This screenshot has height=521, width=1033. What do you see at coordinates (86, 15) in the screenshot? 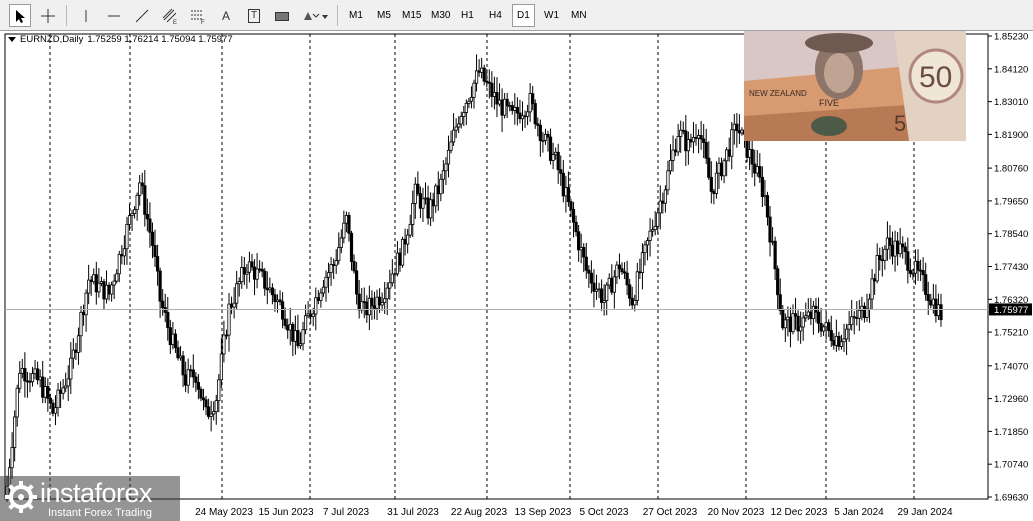
I see `vertical-line-tool` at bounding box center [86, 15].